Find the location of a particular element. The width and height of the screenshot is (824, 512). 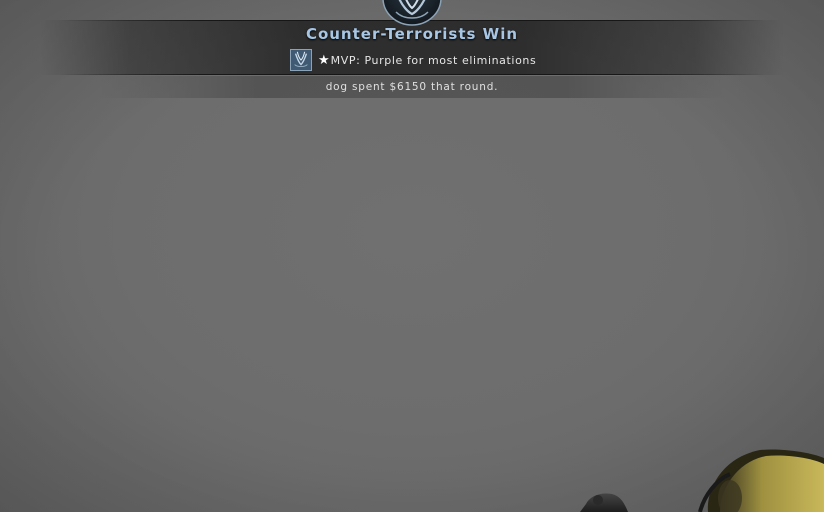

counter-terrorist-emblem-icon is located at coordinates (412, 13).